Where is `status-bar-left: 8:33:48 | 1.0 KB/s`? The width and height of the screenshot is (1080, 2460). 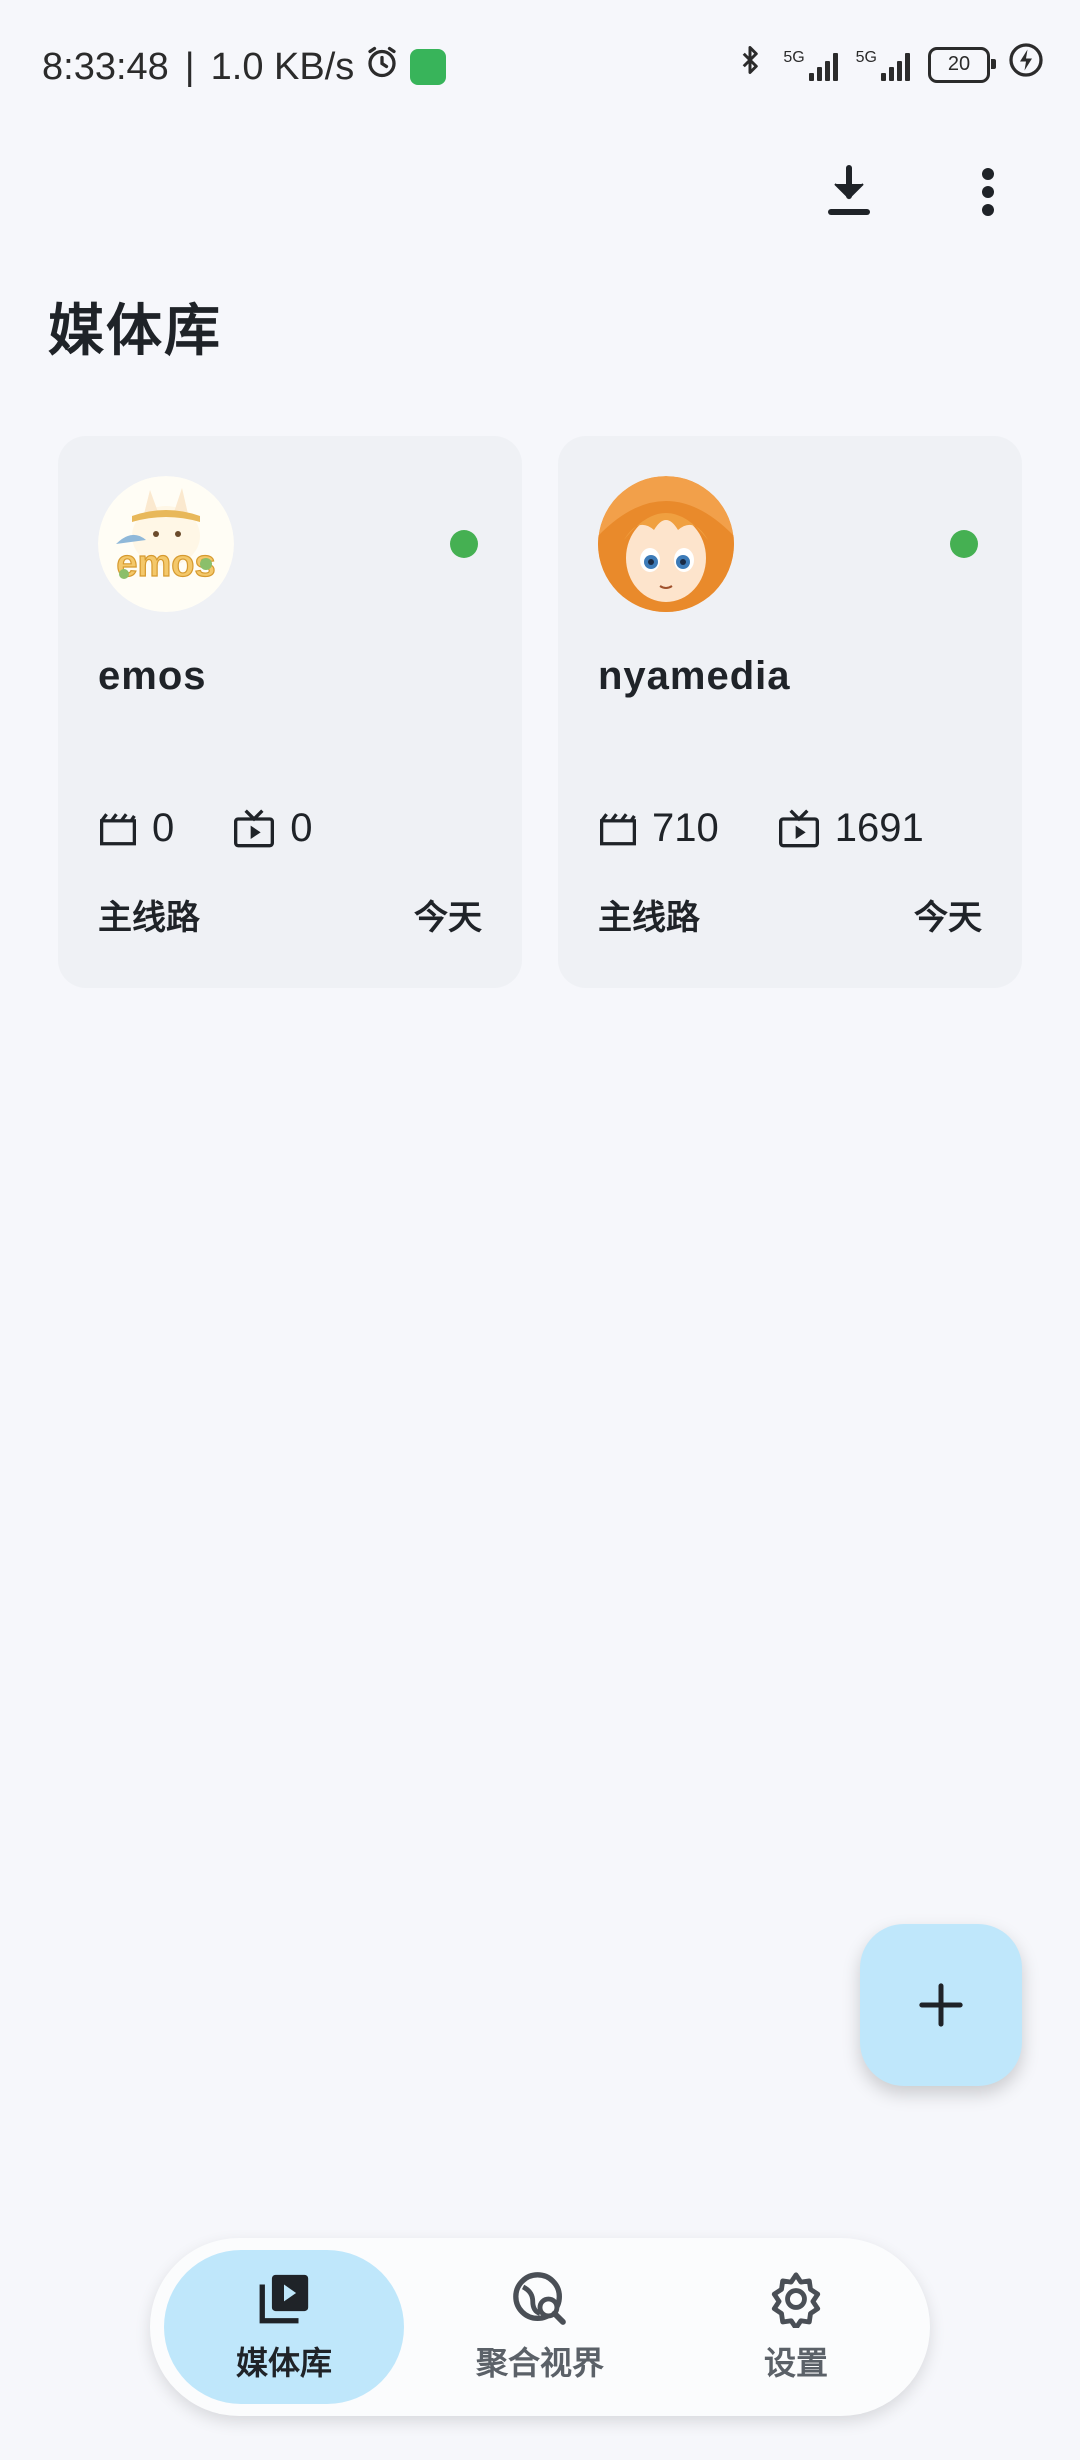 status-bar-left: 8:33:48 | 1.0 KB/s is located at coordinates (244, 67).